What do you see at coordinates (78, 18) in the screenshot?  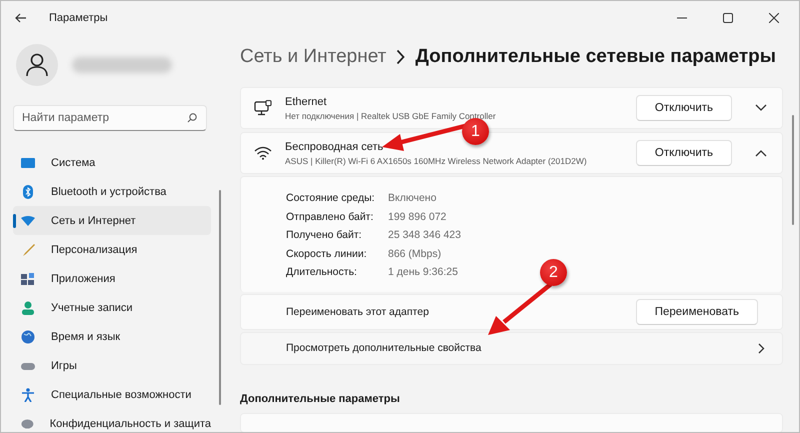 I see `window-title: Параметры` at bounding box center [78, 18].